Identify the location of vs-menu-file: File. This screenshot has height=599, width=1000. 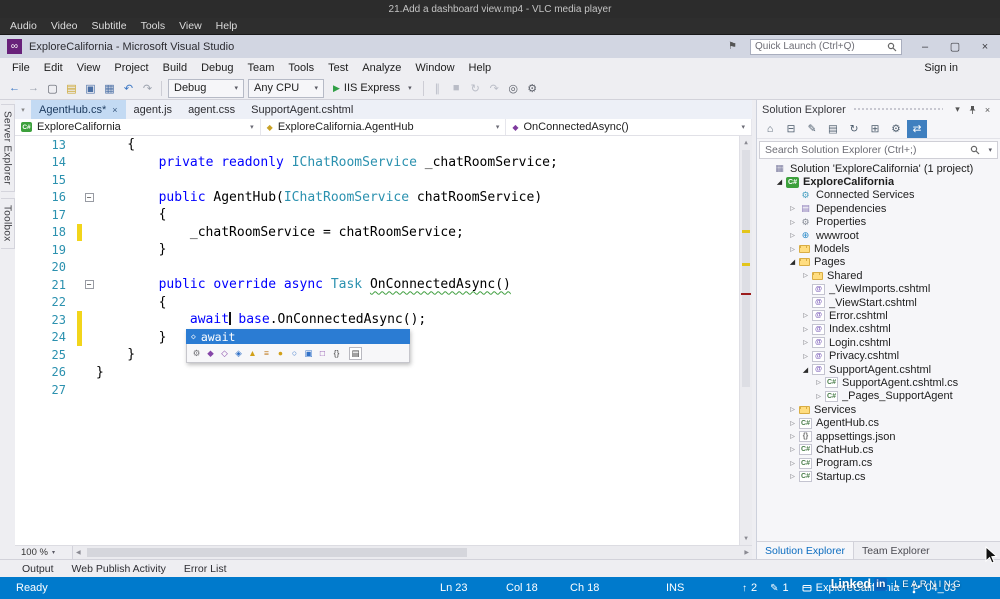
(21, 68).